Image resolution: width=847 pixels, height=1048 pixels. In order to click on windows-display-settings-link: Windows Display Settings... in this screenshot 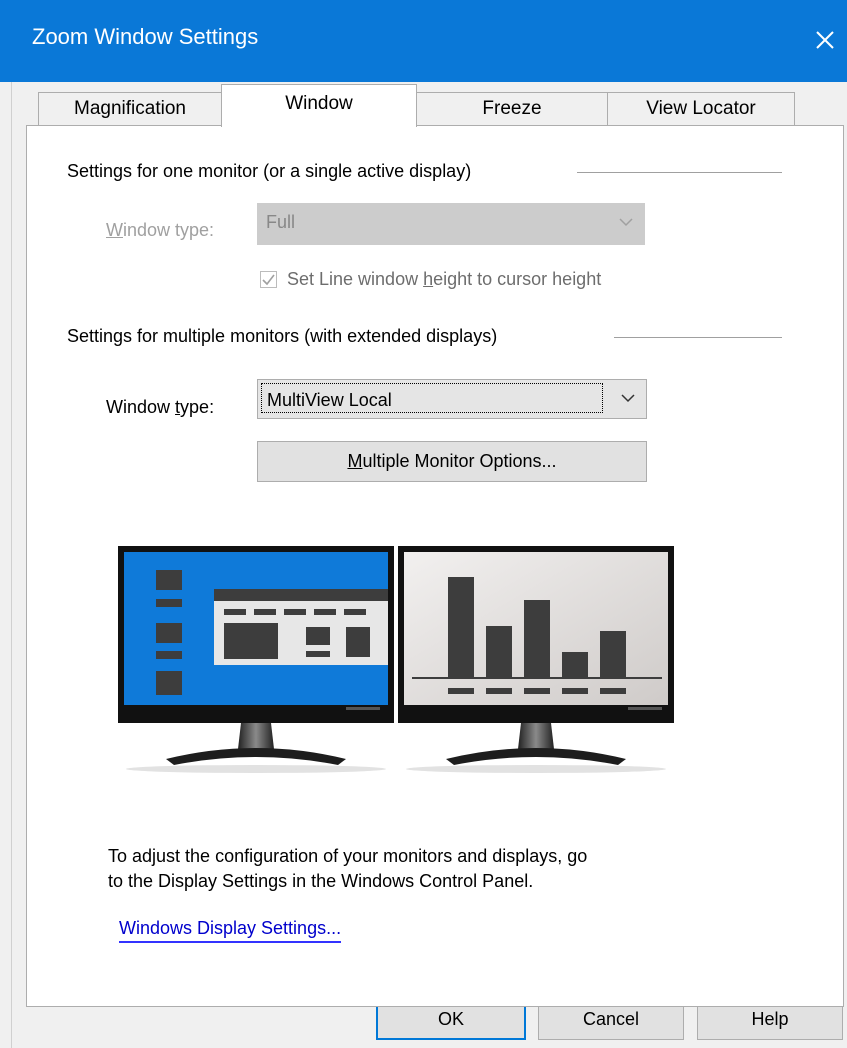, I will do `click(230, 930)`.